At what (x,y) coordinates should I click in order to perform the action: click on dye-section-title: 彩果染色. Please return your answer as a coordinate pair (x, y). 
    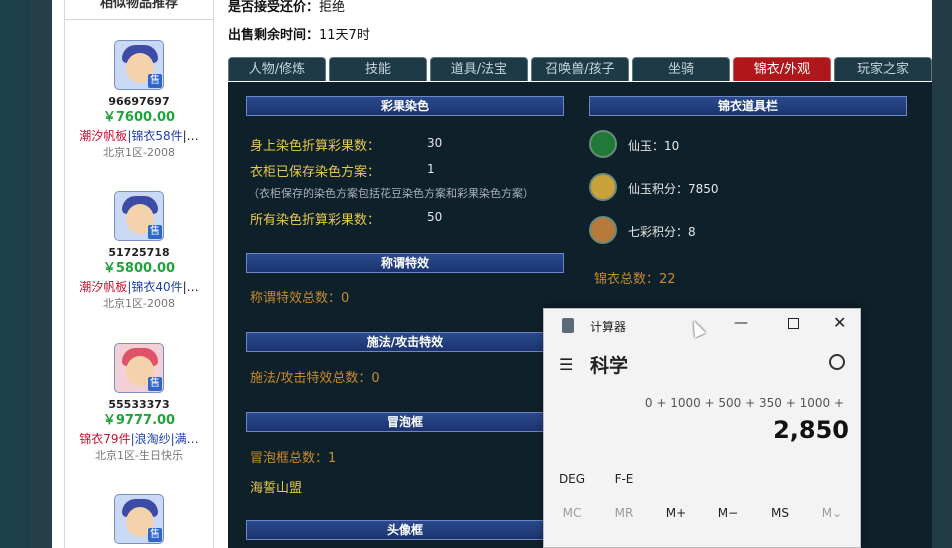
    Looking at the image, I should click on (405, 106).